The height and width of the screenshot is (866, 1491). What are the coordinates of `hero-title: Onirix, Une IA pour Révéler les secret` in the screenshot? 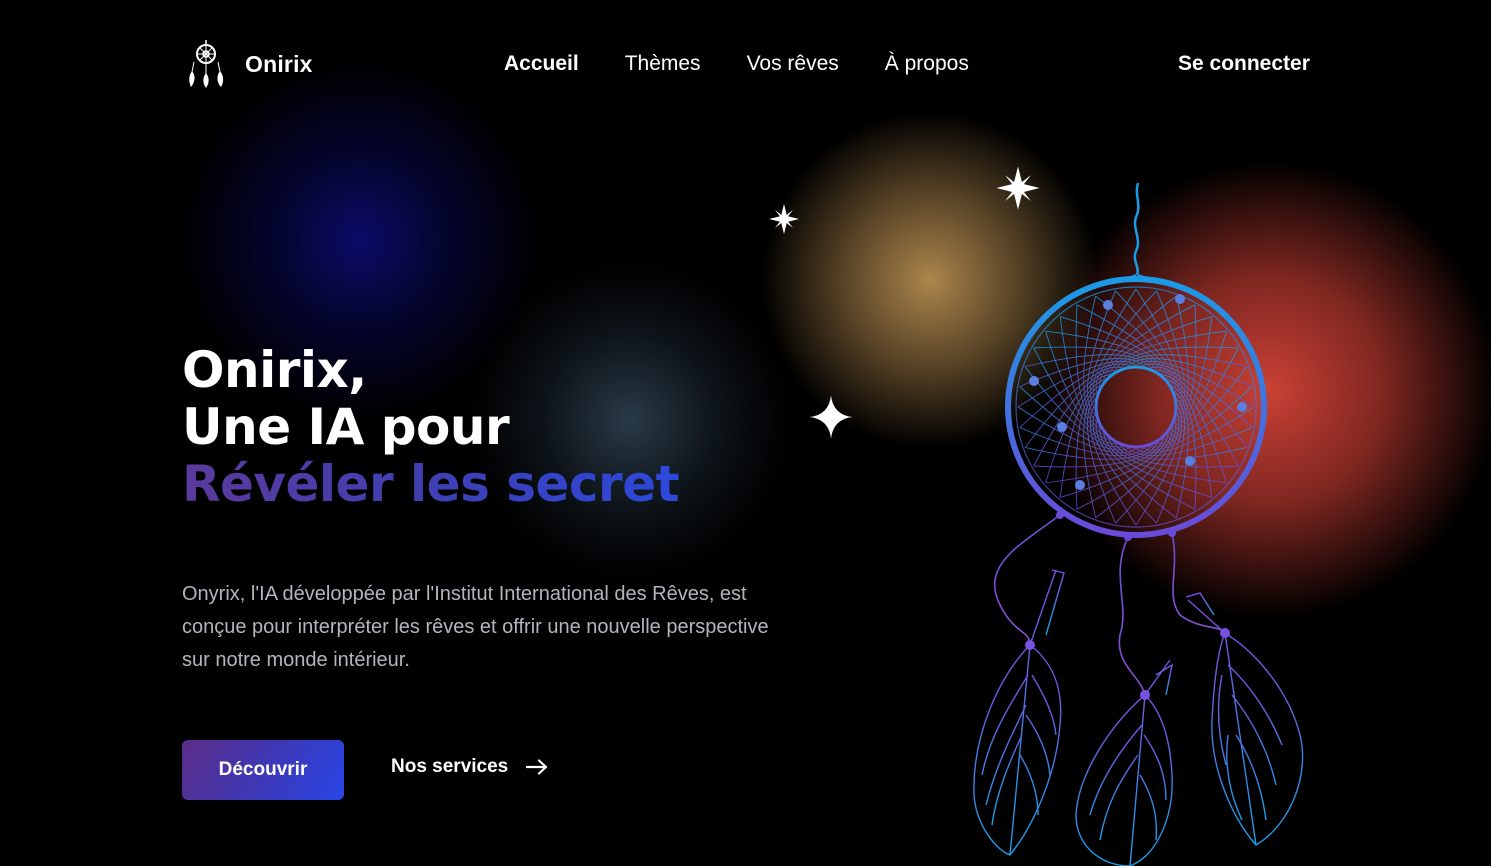 It's located at (431, 427).